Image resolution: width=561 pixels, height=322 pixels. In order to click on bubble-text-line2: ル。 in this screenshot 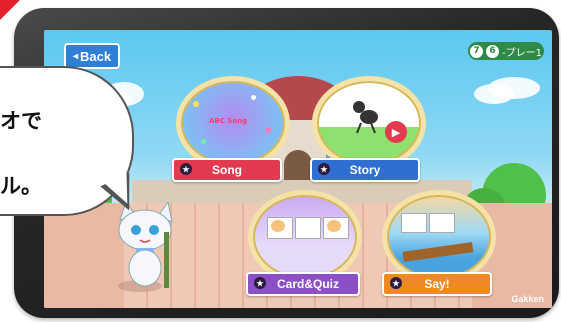, I will do `click(21, 186)`.